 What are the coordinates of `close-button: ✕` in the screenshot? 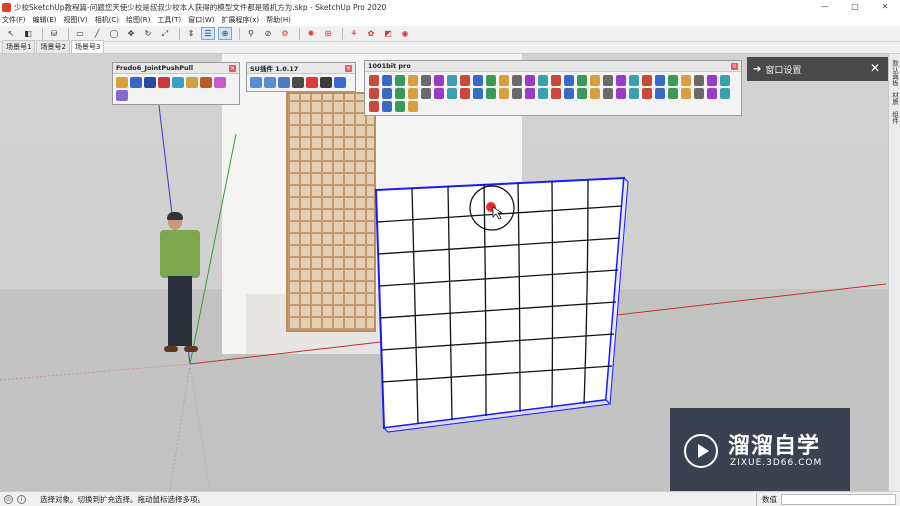 It's located at (885, 7).